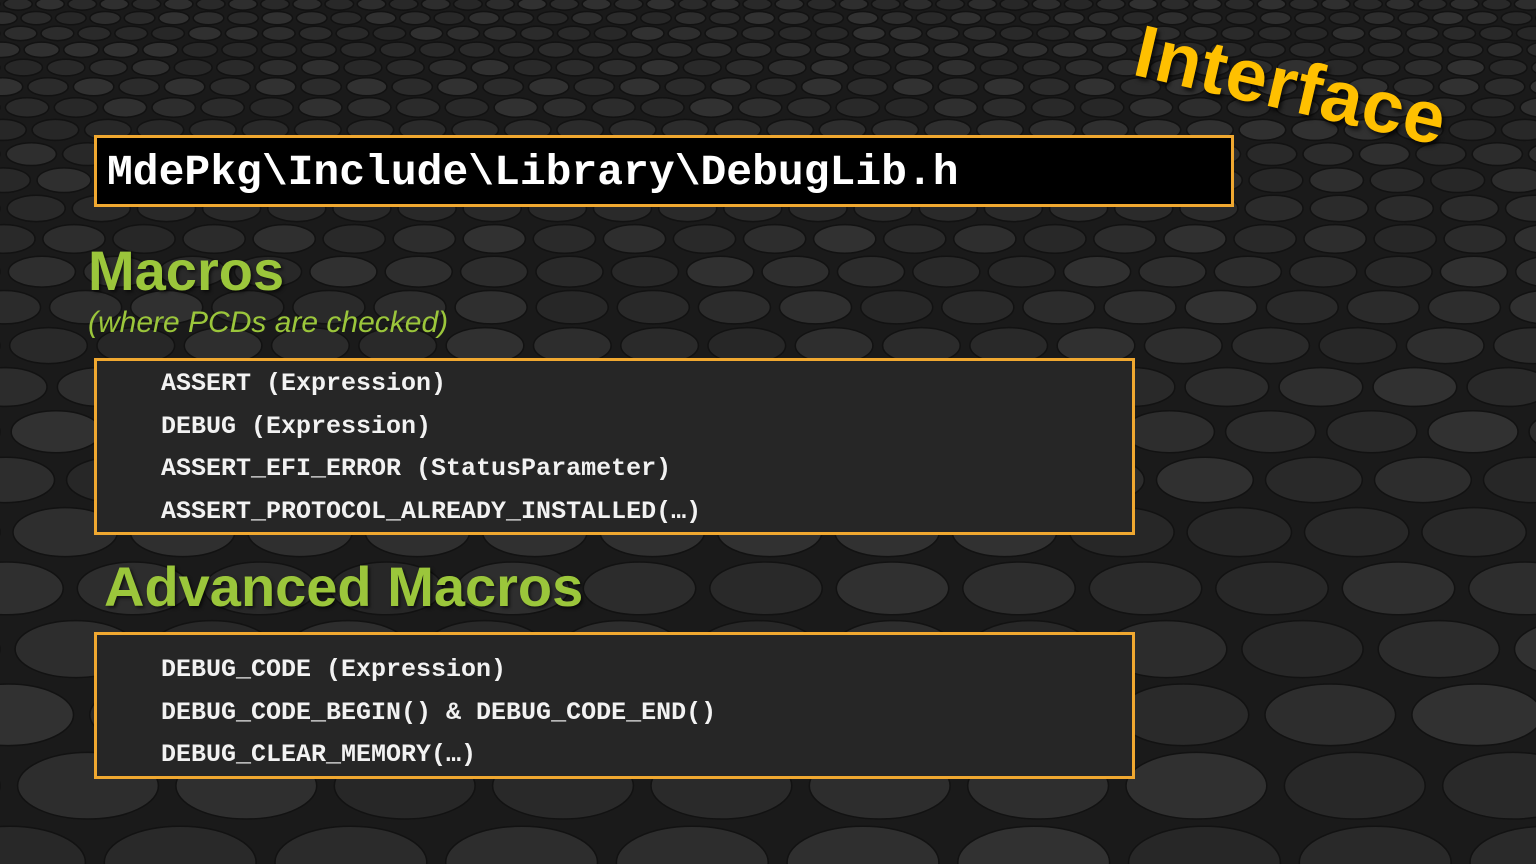 This screenshot has height=864, width=1536. What do you see at coordinates (268, 322) in the screenshot?
I see `macros-subtitle: (where PCDs are checked)` at bounding box center [268, 322].